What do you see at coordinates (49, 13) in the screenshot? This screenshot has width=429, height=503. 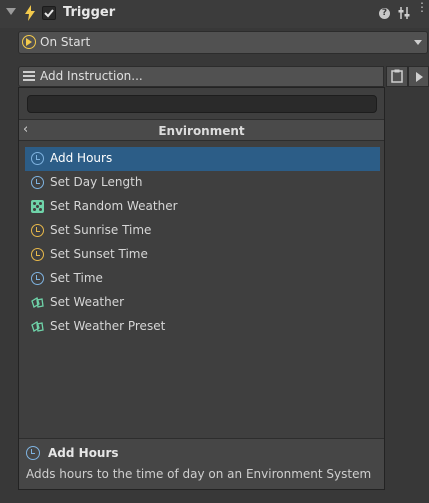 I see `enabled-checkbox` at bounding box center [49, 13].